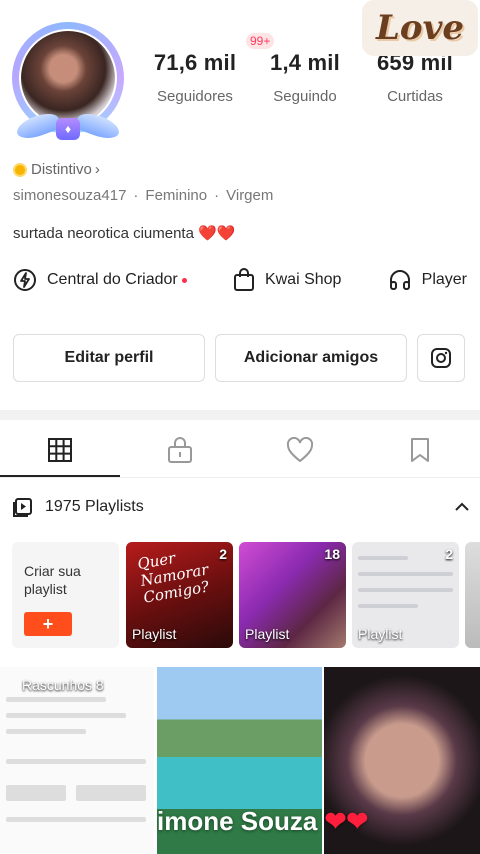  What do you see at coordinates (68, 129) in the screenshot?
I see `crown-badge-icon: ♦` at bounding box center [68, 129].